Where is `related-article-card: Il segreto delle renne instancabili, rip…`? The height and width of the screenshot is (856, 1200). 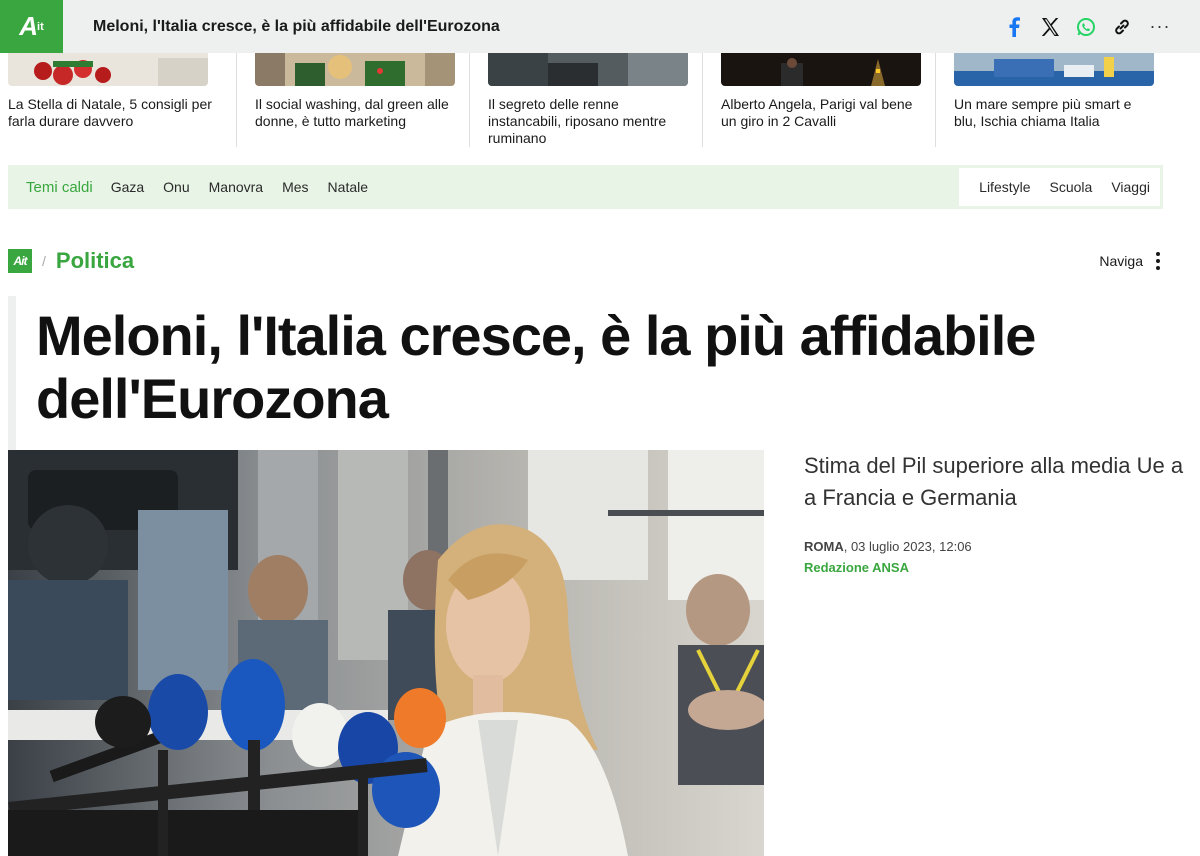
related-article-card: Il segreto delle renne instancabili, rip… is located at coordinates (585, 100).